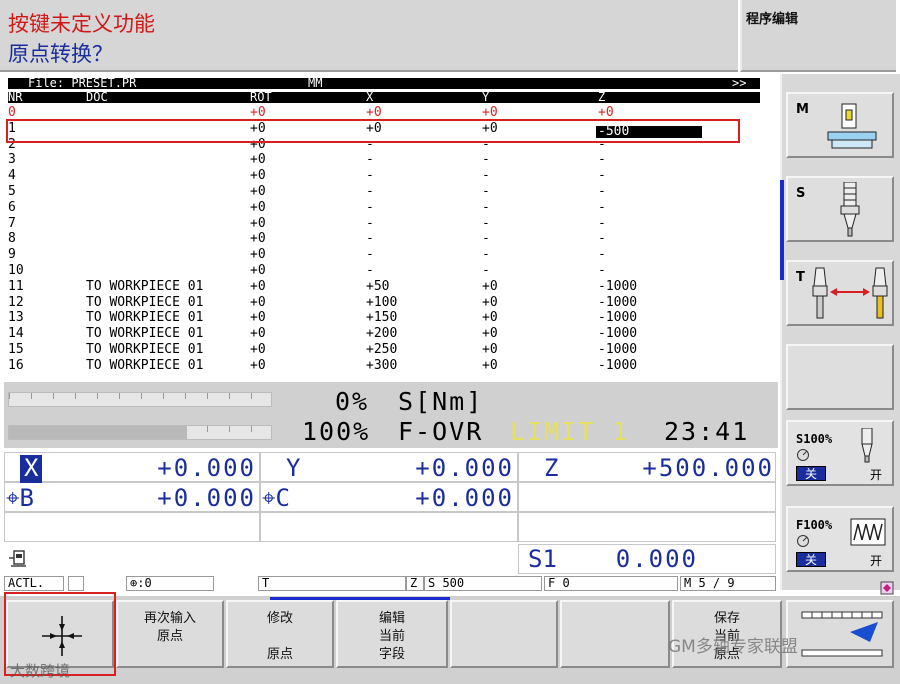 The image size is (900, 684). What do you see at coordinates (656, 559) in the screenshot?
I see `spindle-value: 0.000` at bounding box center [656, 559].